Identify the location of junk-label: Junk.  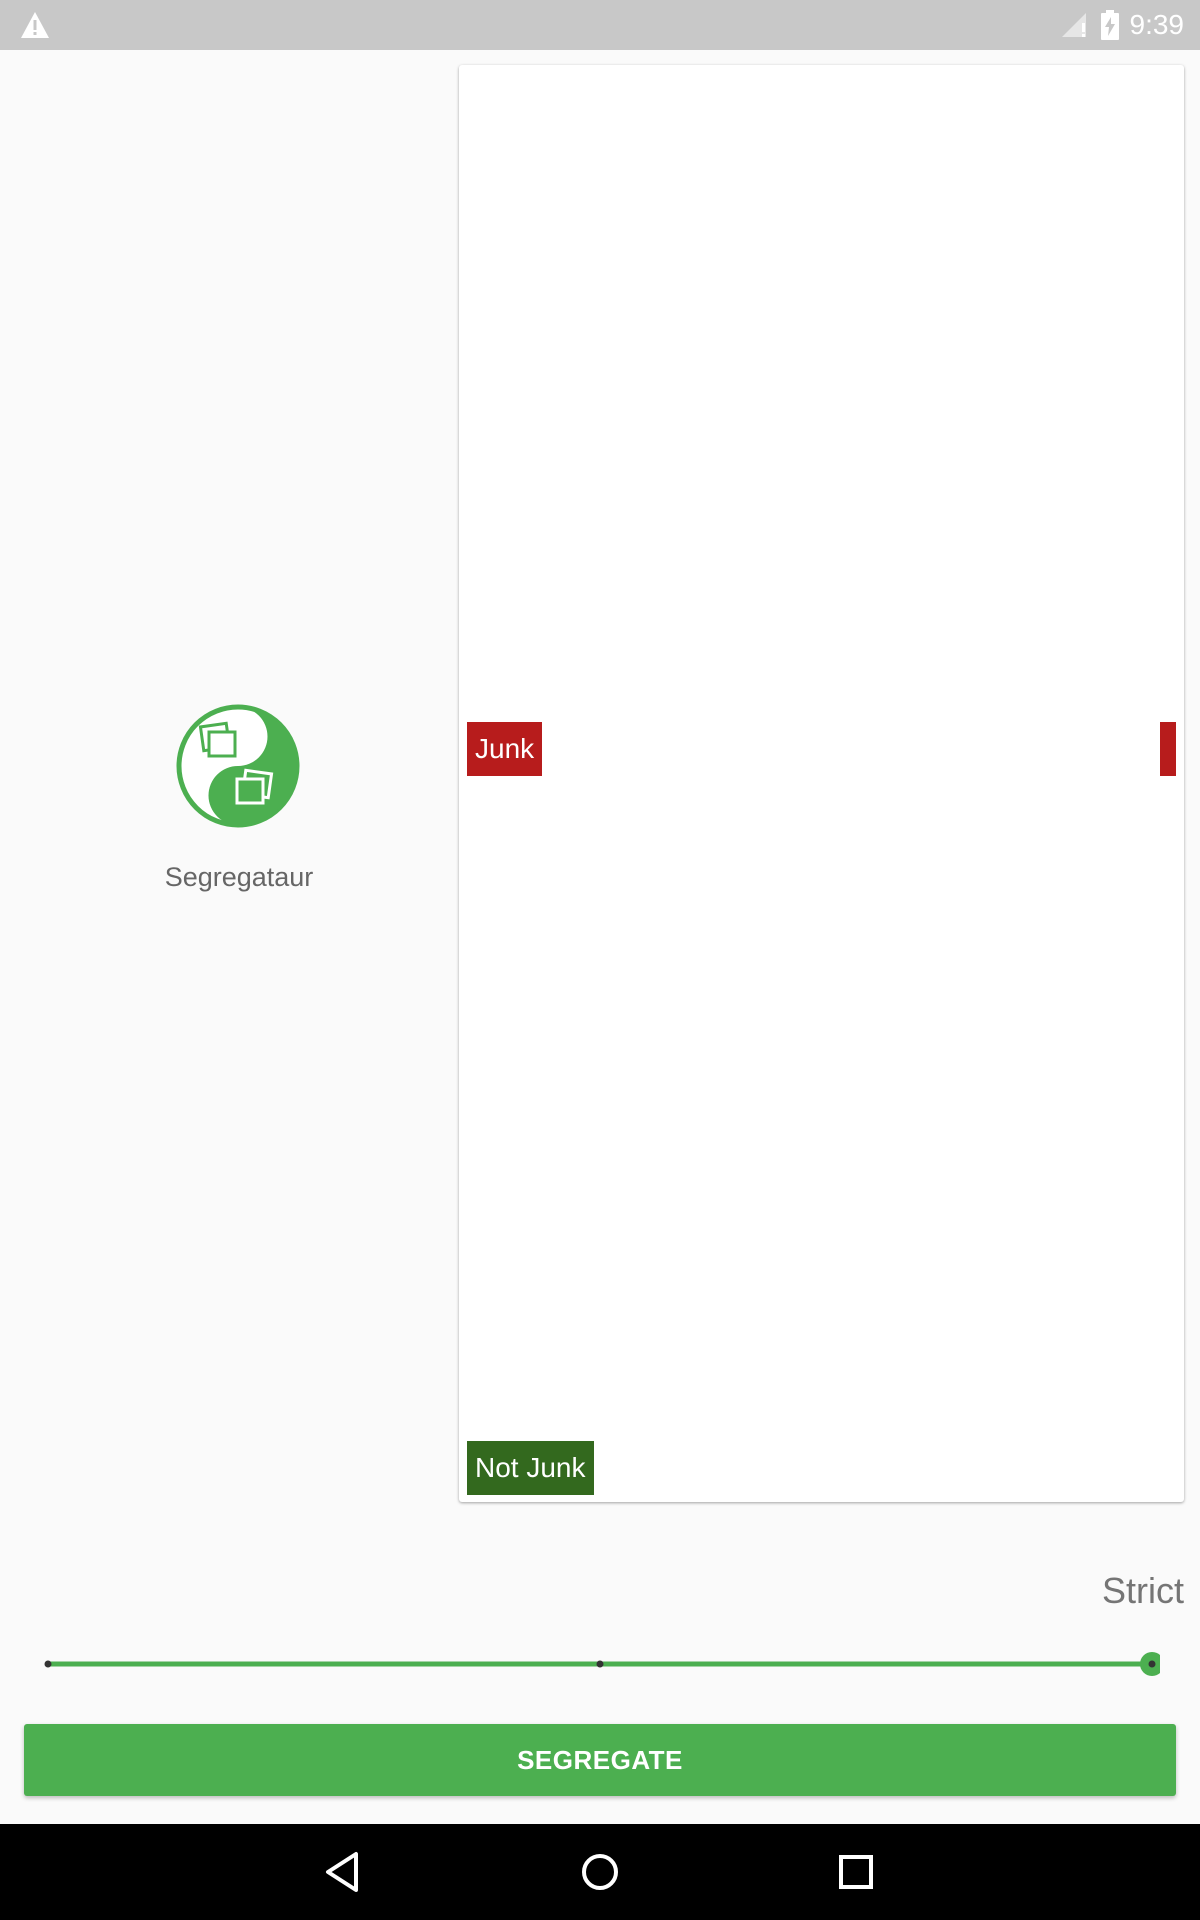
(505, 749).